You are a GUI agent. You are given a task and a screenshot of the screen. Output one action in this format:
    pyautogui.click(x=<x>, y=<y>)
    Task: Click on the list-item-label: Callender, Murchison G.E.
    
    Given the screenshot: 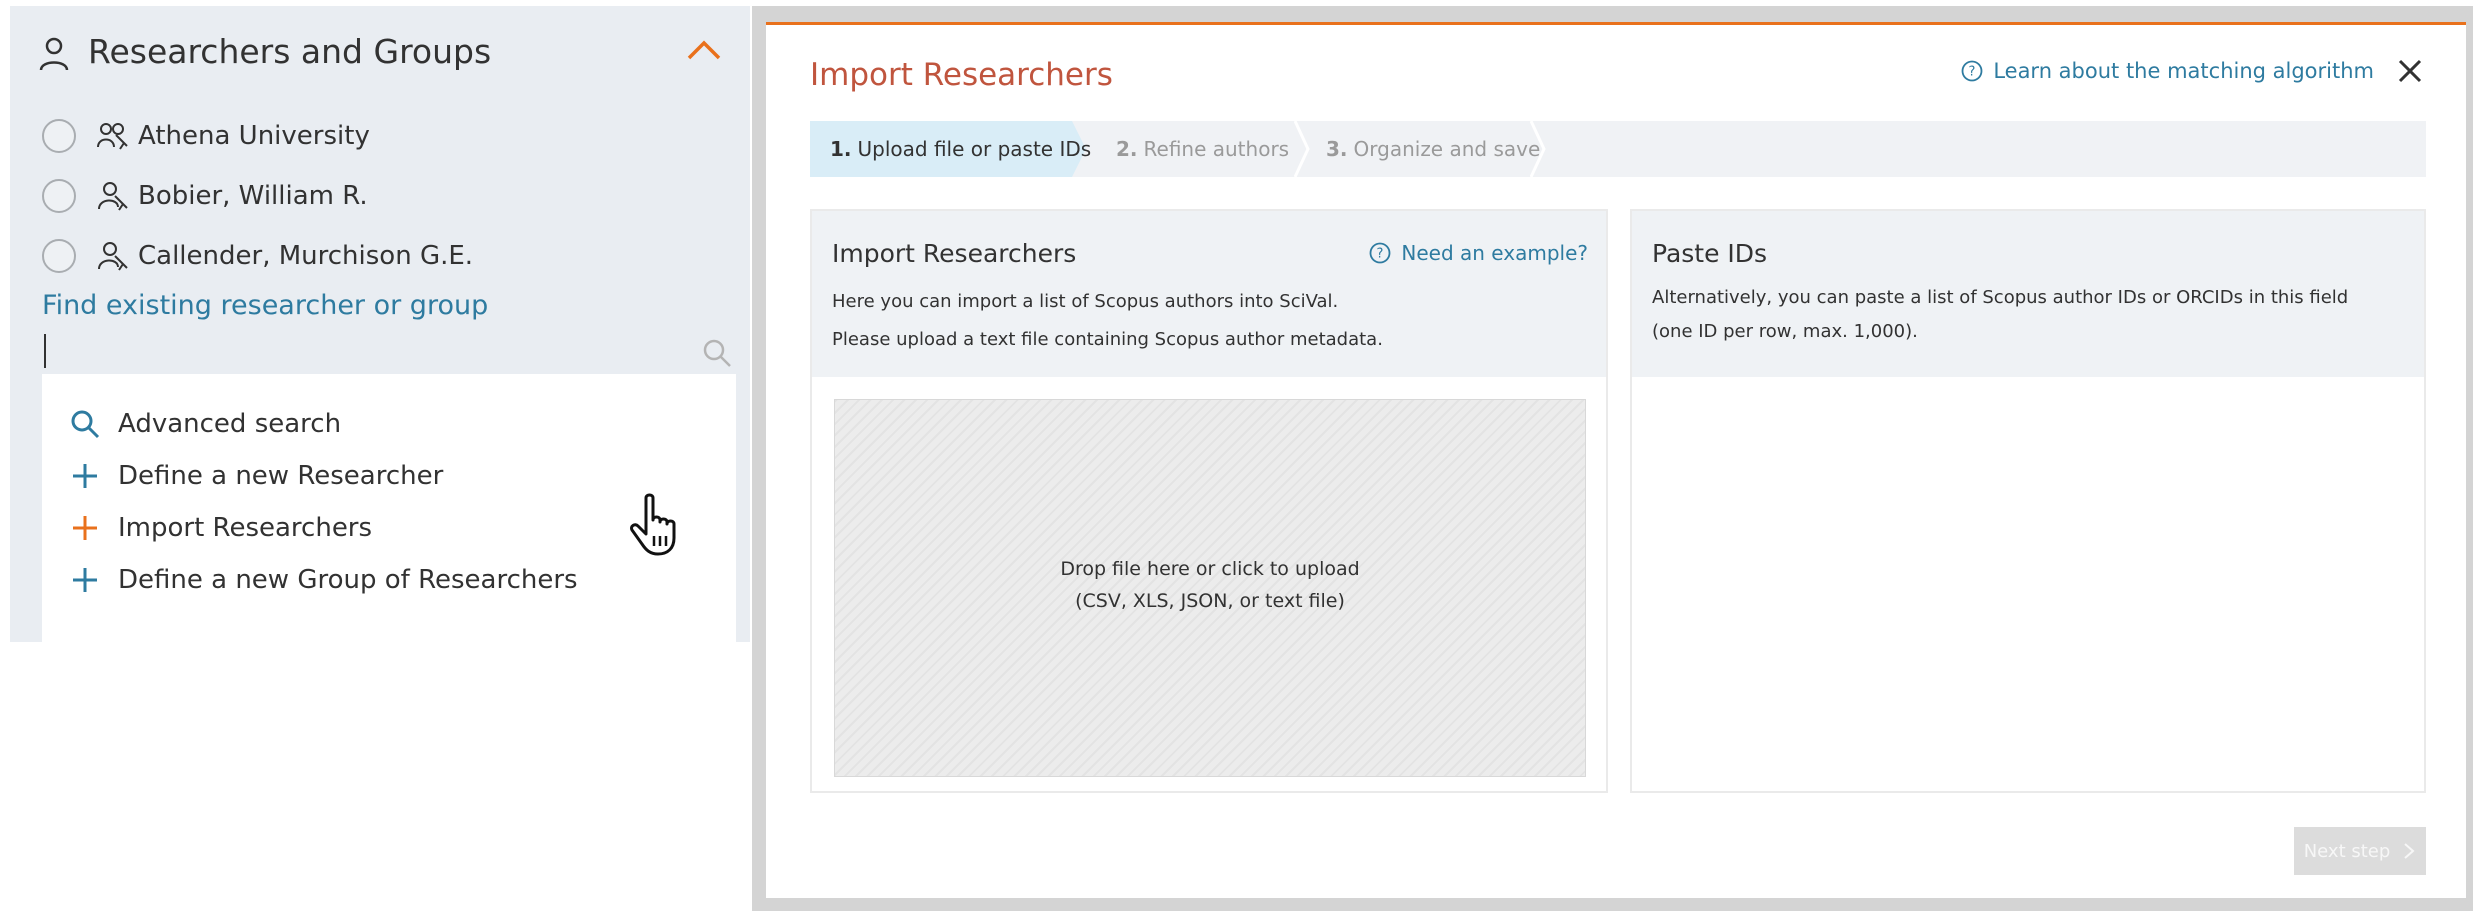 What is the action you would take?
    pyautogui.click(x=306, y=256)
    